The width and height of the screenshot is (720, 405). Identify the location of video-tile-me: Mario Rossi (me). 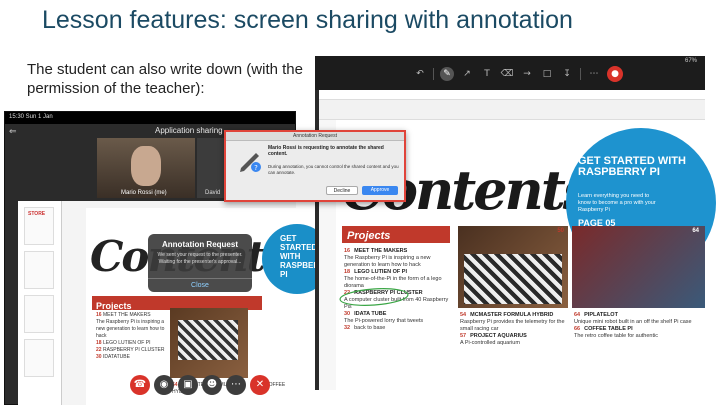
(146, 168).